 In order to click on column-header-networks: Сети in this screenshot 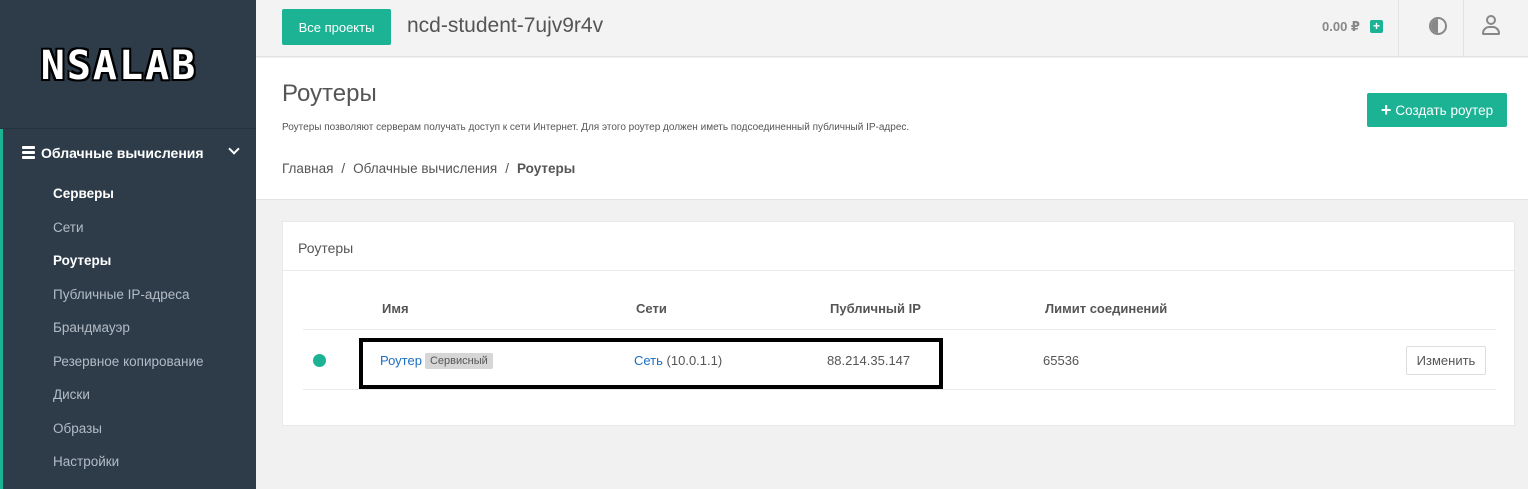, I will do `click(651, 308)`.